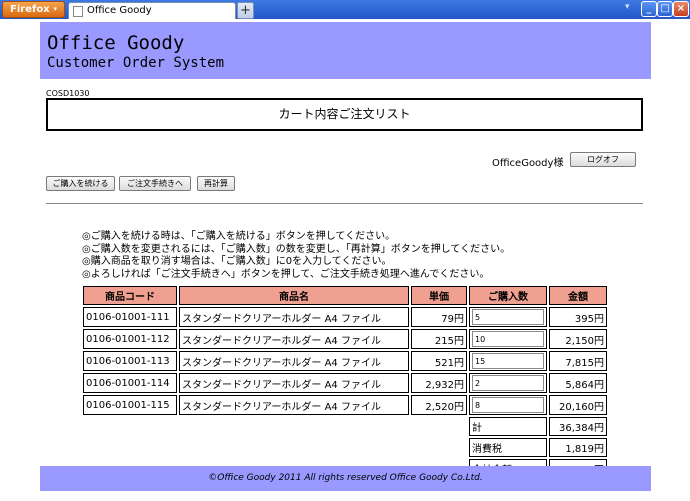  I want to click on subtotal-row: 計 36,384円, so click(345, 426).